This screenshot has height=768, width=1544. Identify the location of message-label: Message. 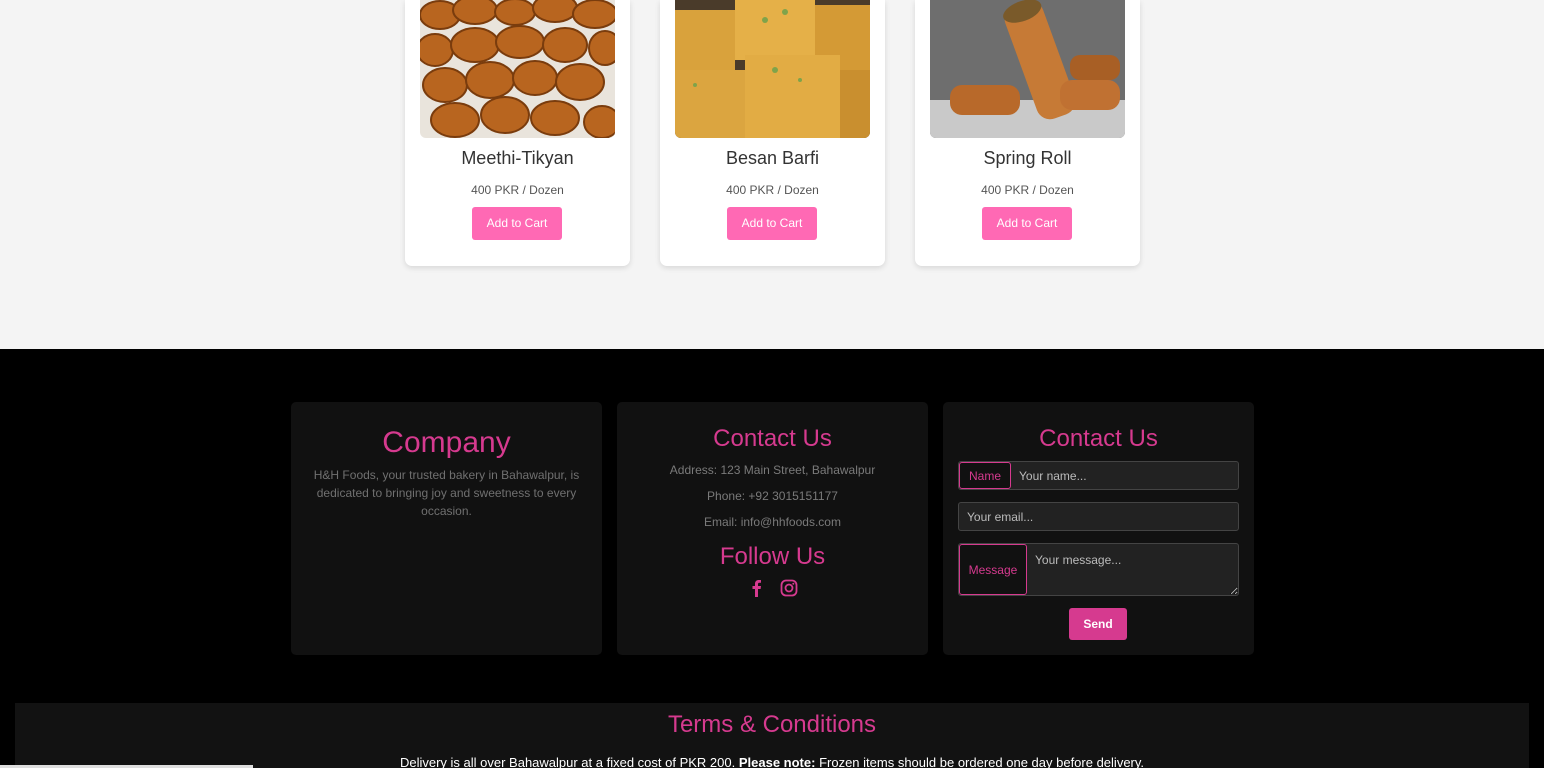
(993, 569).